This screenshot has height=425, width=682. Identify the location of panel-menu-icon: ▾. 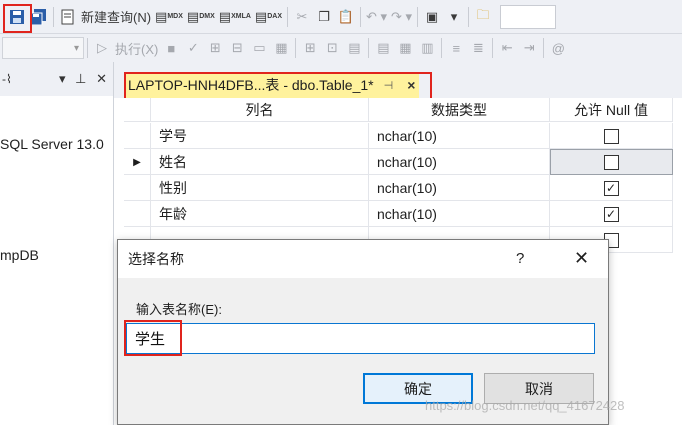
(62, 78).